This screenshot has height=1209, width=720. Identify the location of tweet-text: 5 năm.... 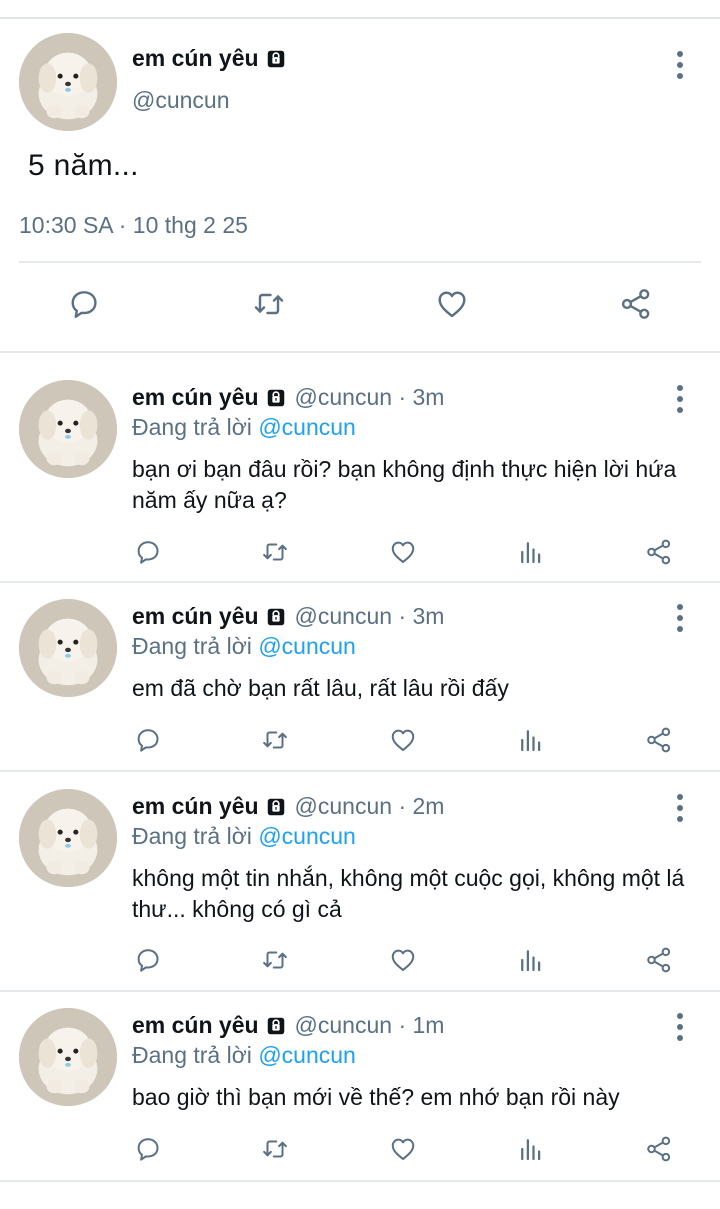
(83, 165).